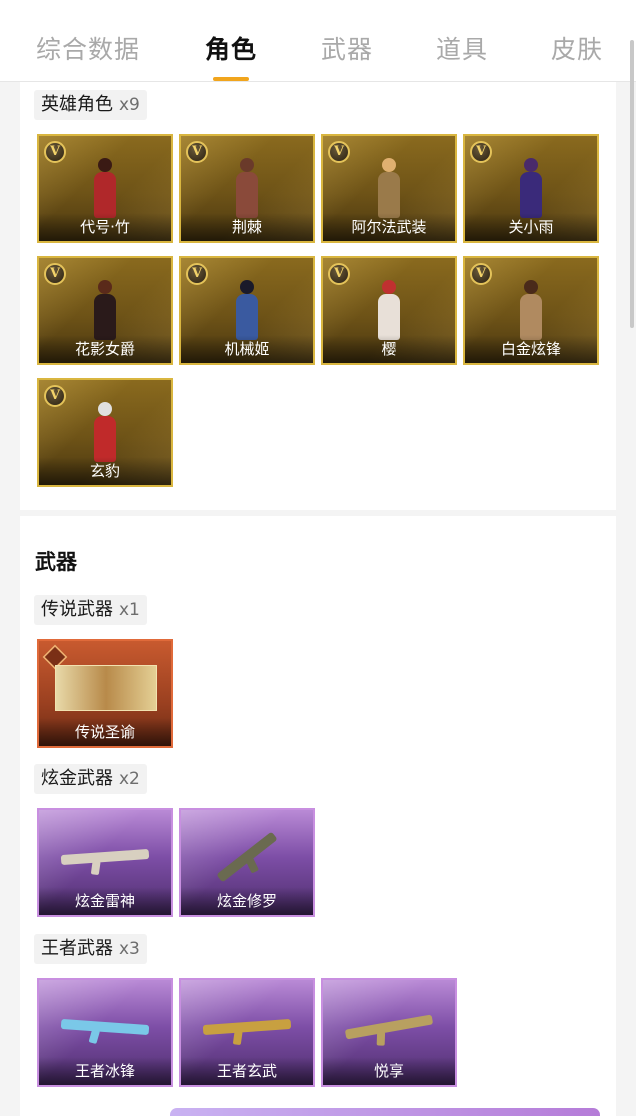 This screenshot has height=1116, width=636. I want to click on hero-tile: V 代号·竹, so click(105, 188).